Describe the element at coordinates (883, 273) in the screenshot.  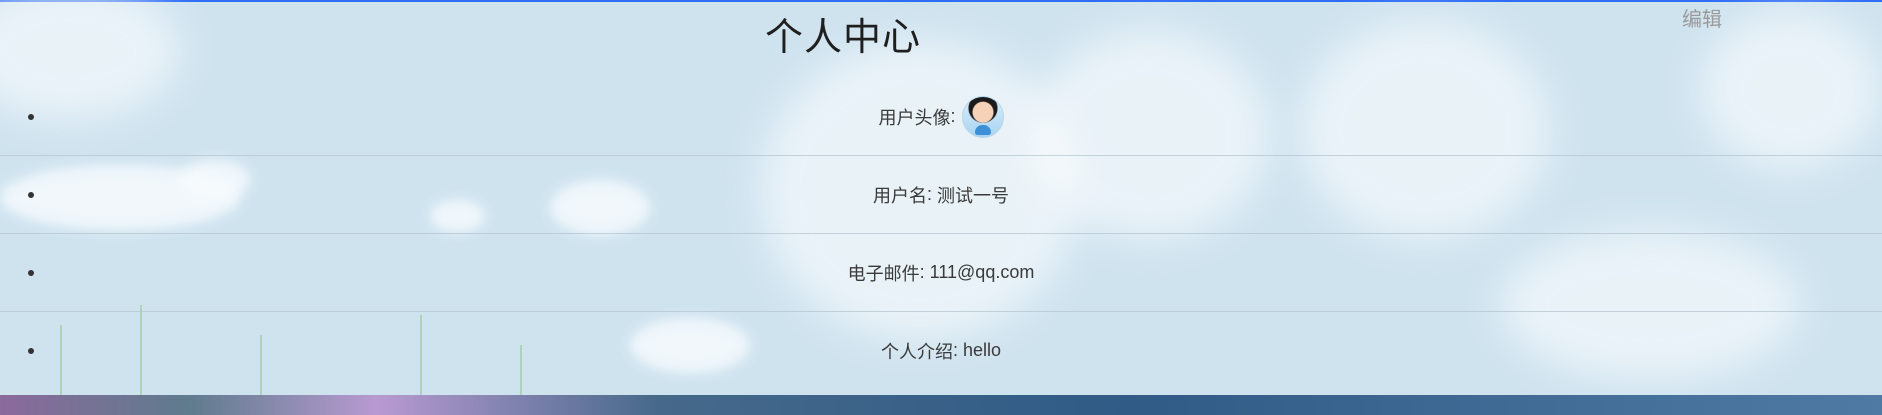
I see `email-label: 电子邮件` at that location.